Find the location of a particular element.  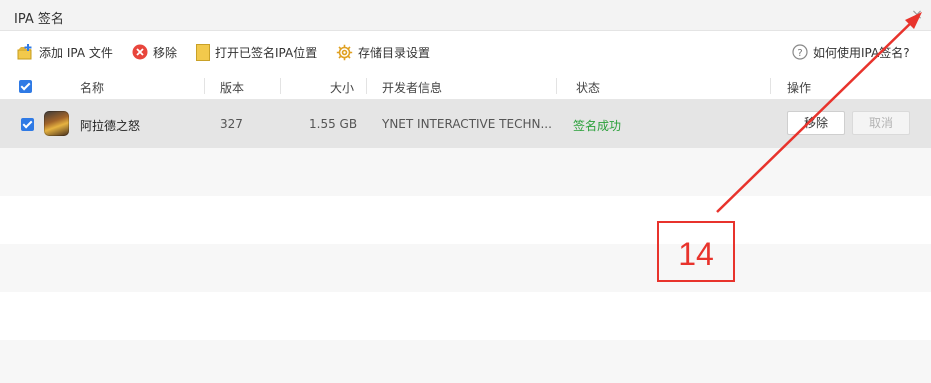

column-header-size: 大小 is located at coordinates (342, 87).